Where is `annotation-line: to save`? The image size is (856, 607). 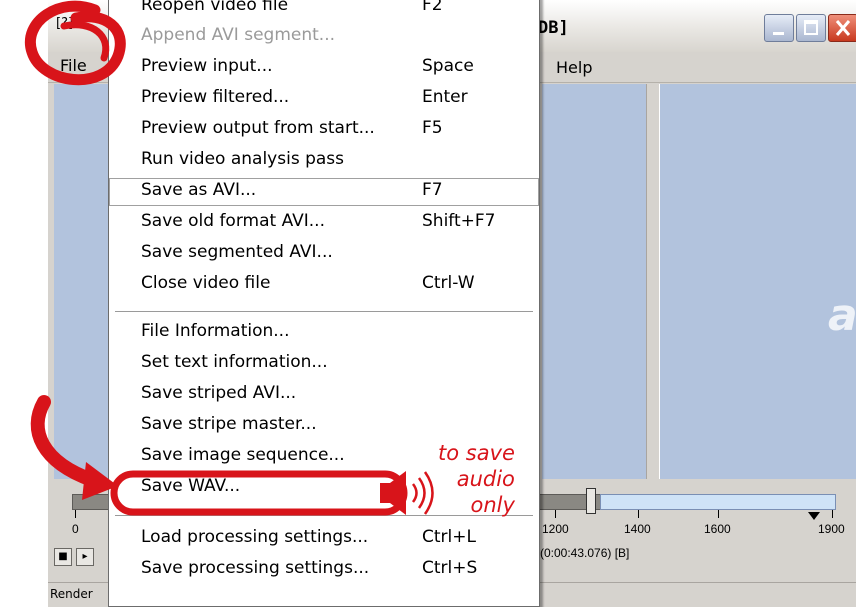
annotation-line: to save is located at coordinates (476, 453).